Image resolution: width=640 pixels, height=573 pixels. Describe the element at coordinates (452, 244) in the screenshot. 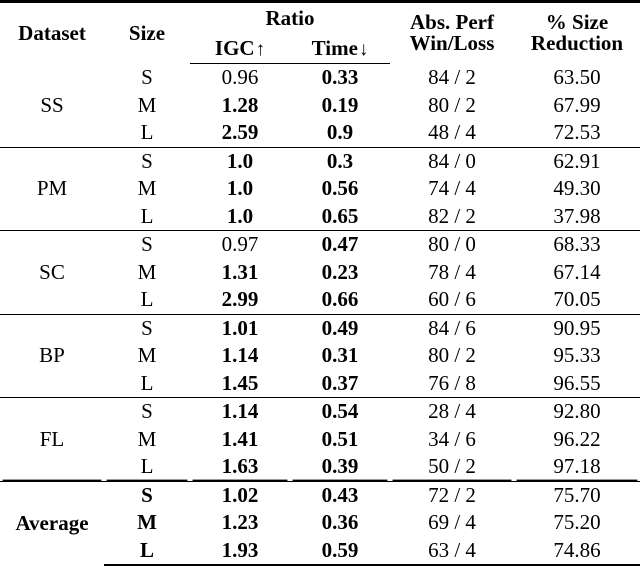

I see `abs-perf-value: 80 / 0` at that location.